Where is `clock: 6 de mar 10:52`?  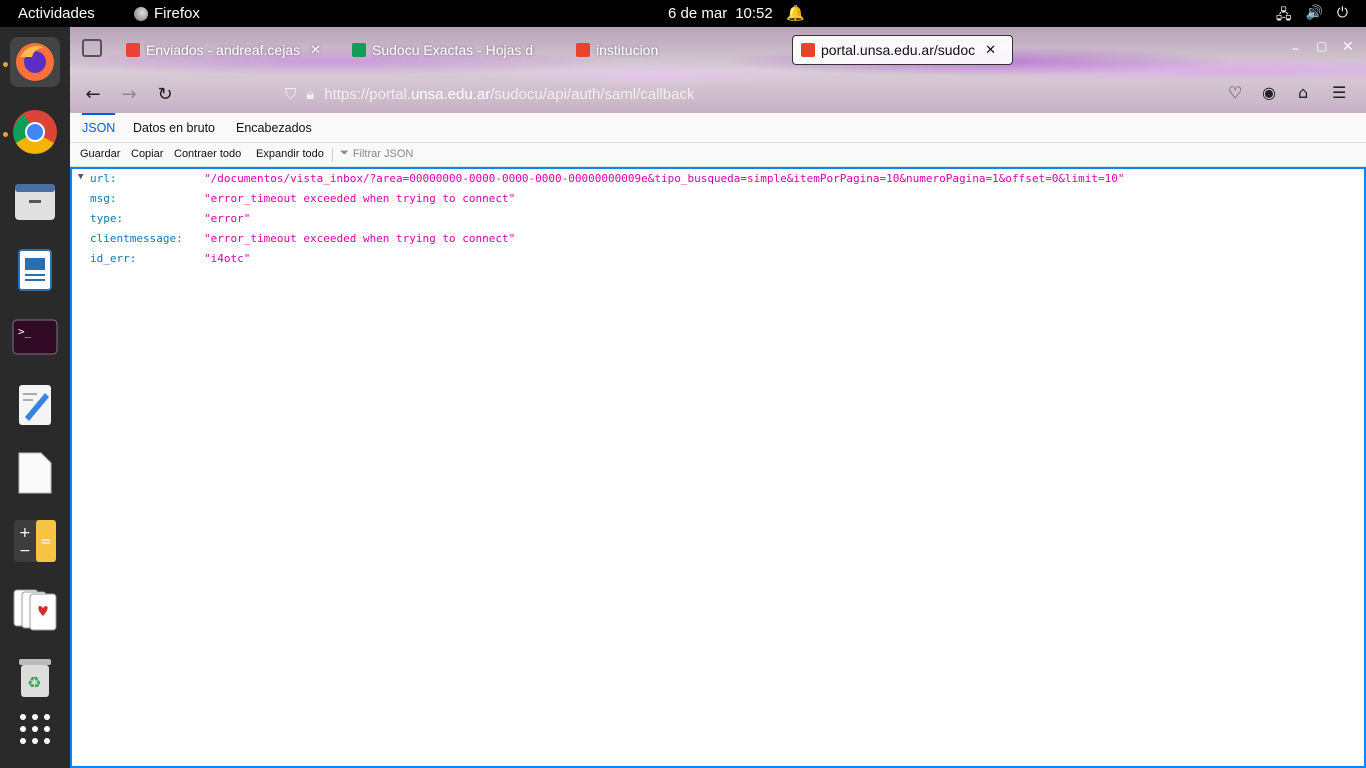 clock: 6 de mar 10:52 is located at coordinates (720, 13).